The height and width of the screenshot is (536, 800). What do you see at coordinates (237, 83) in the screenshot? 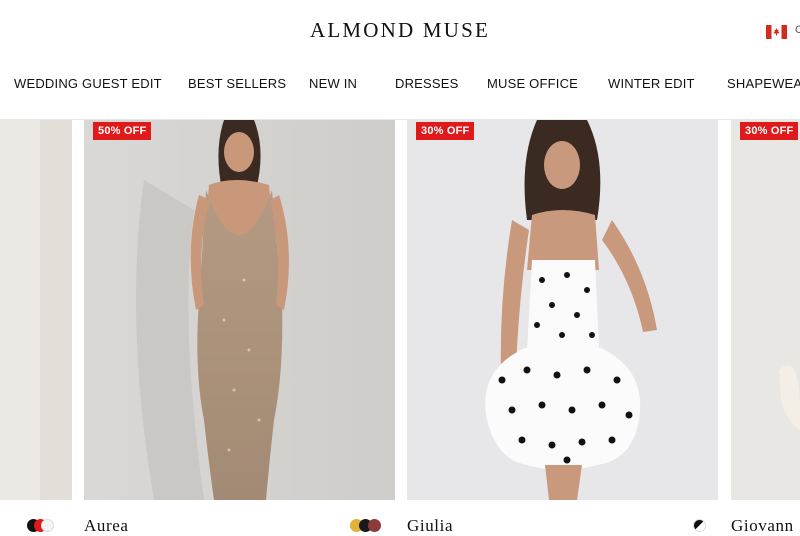
I see `nav-item-best-sellers: BEST SELLERS` at bounding box center [237, 83].